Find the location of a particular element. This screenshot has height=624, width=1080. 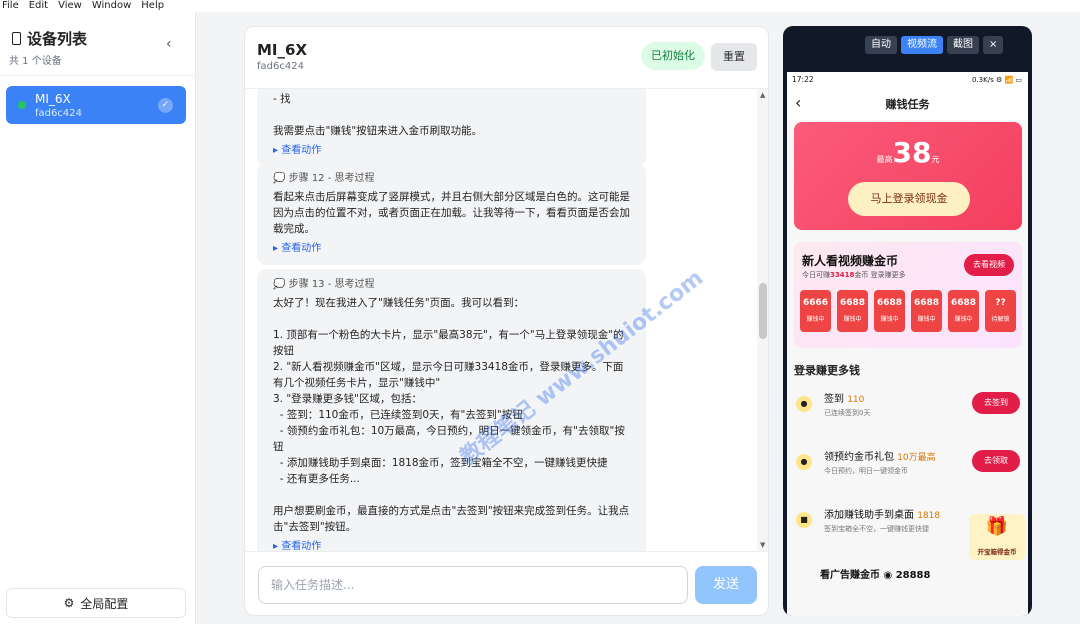

task-title: 签到 is located at coordinates (834, 399).